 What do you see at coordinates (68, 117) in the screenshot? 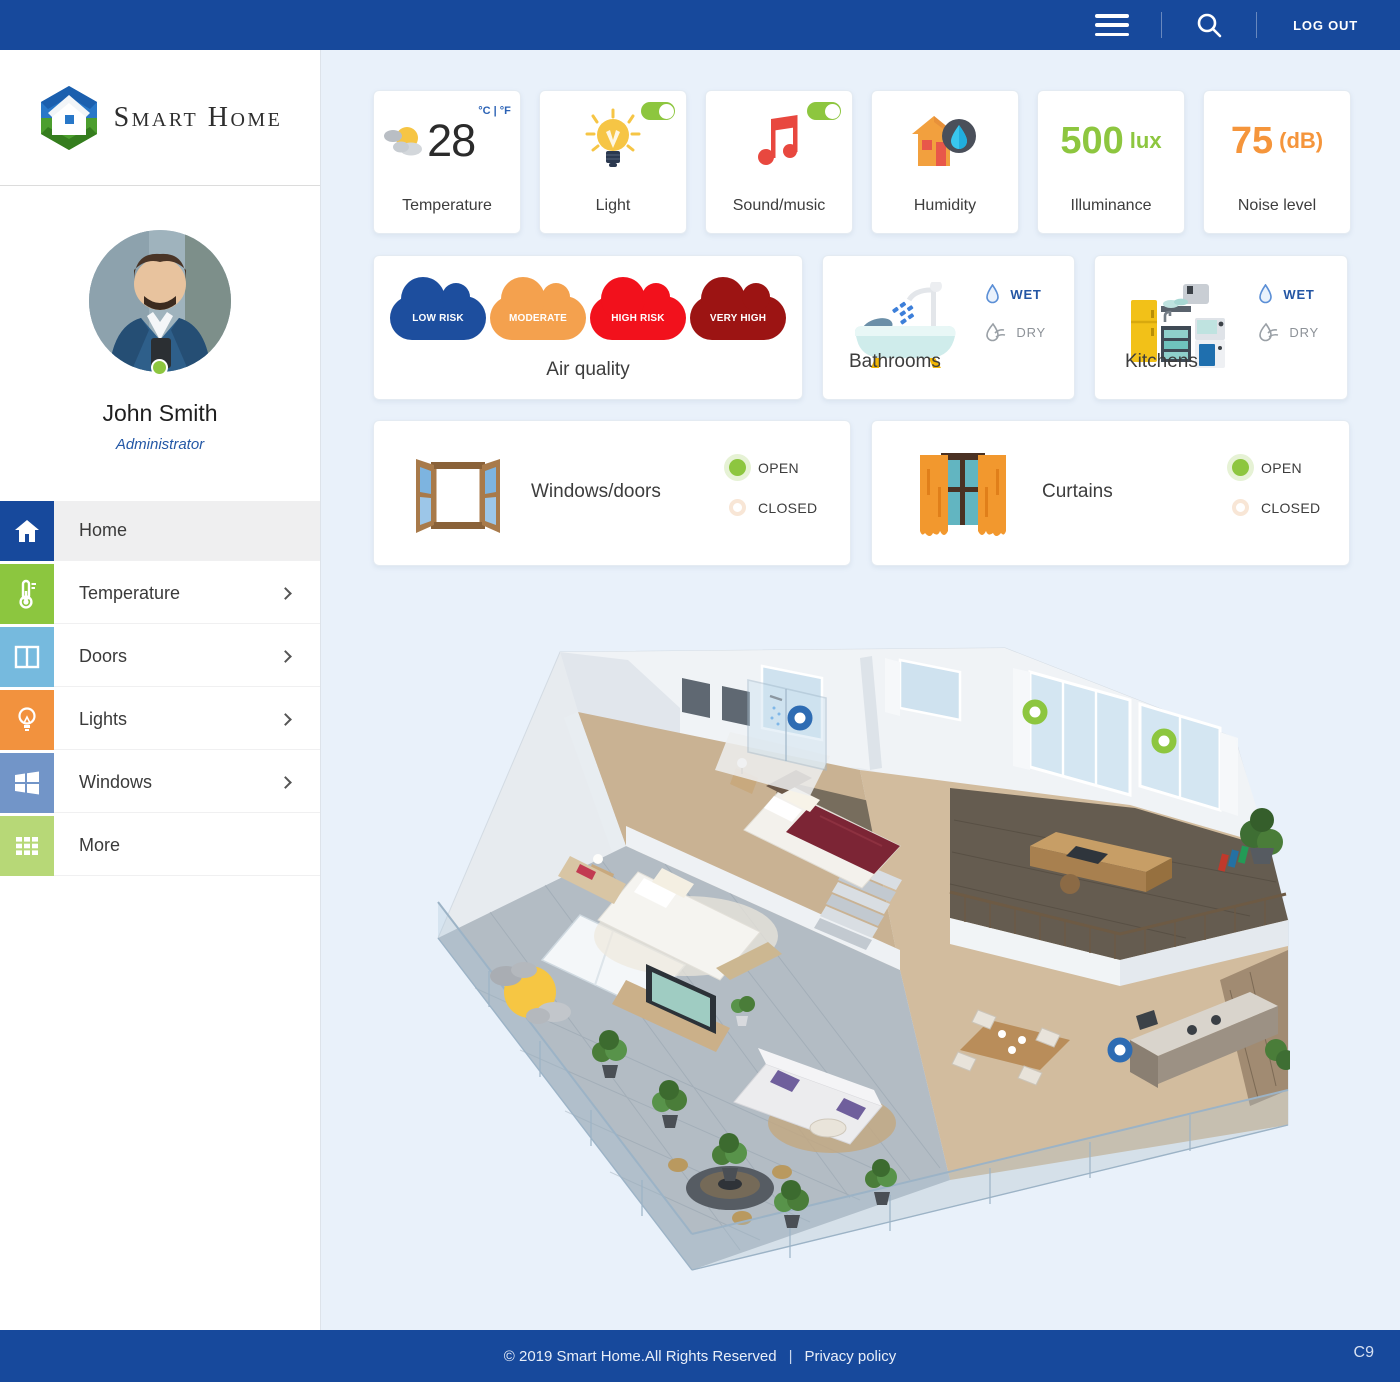
I see `smart-home-logo-icon` at bounding box center [68, 117].